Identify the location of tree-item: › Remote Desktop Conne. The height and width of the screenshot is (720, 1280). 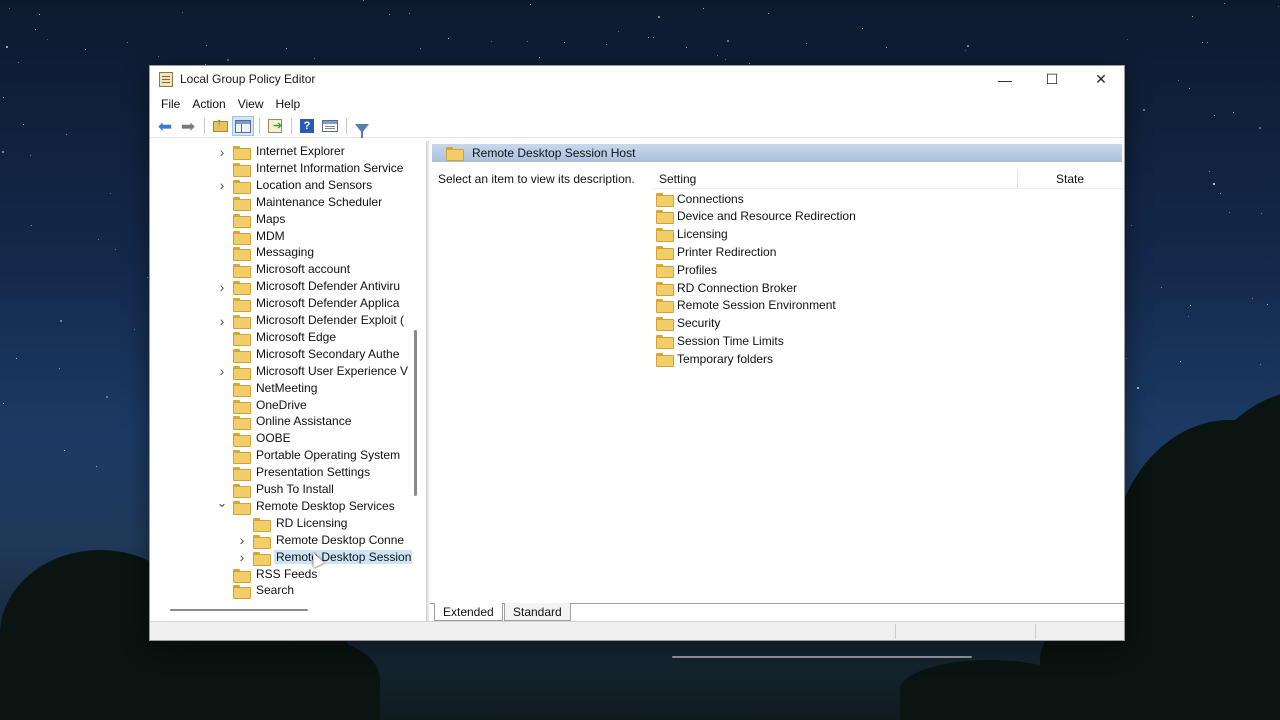
(281, 540).